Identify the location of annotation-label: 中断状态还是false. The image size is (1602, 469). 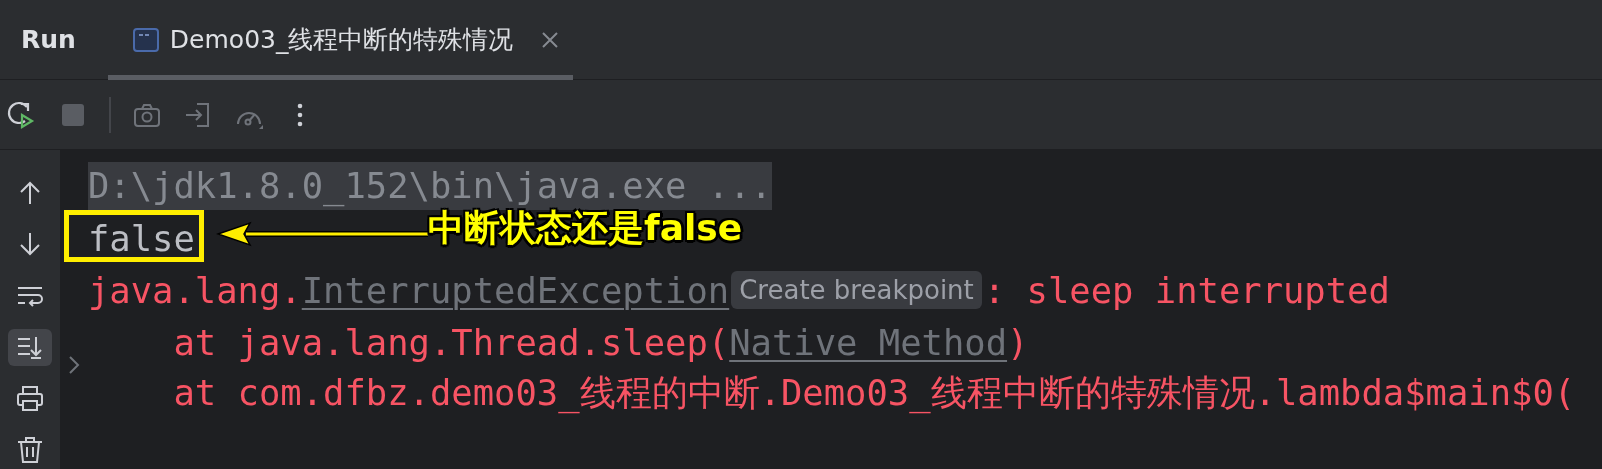
(585, 228).